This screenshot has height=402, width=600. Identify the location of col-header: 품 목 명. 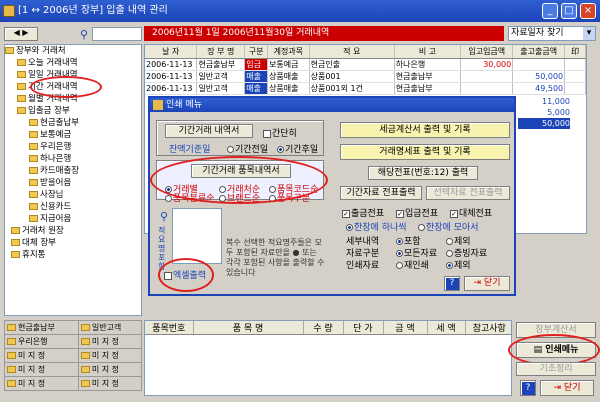
(248, 328).